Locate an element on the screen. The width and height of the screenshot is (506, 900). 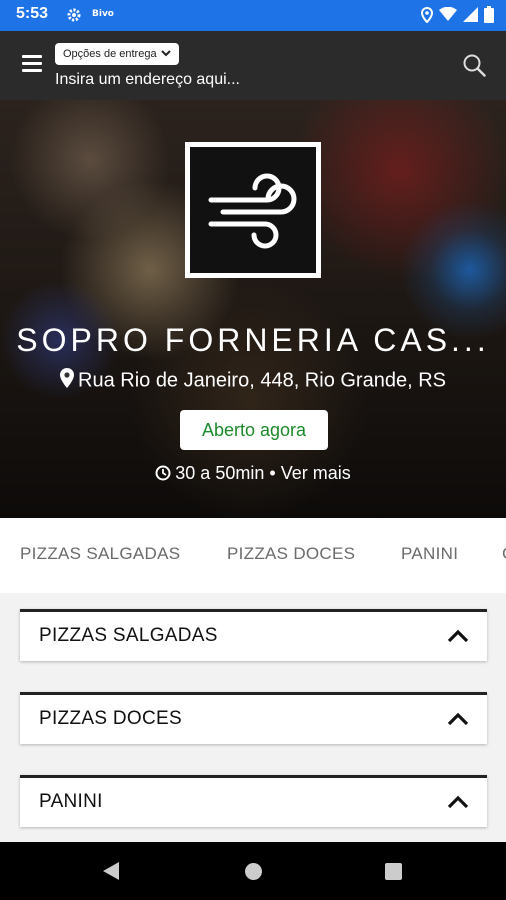
gear-icon is located at coordinates (74, 17).